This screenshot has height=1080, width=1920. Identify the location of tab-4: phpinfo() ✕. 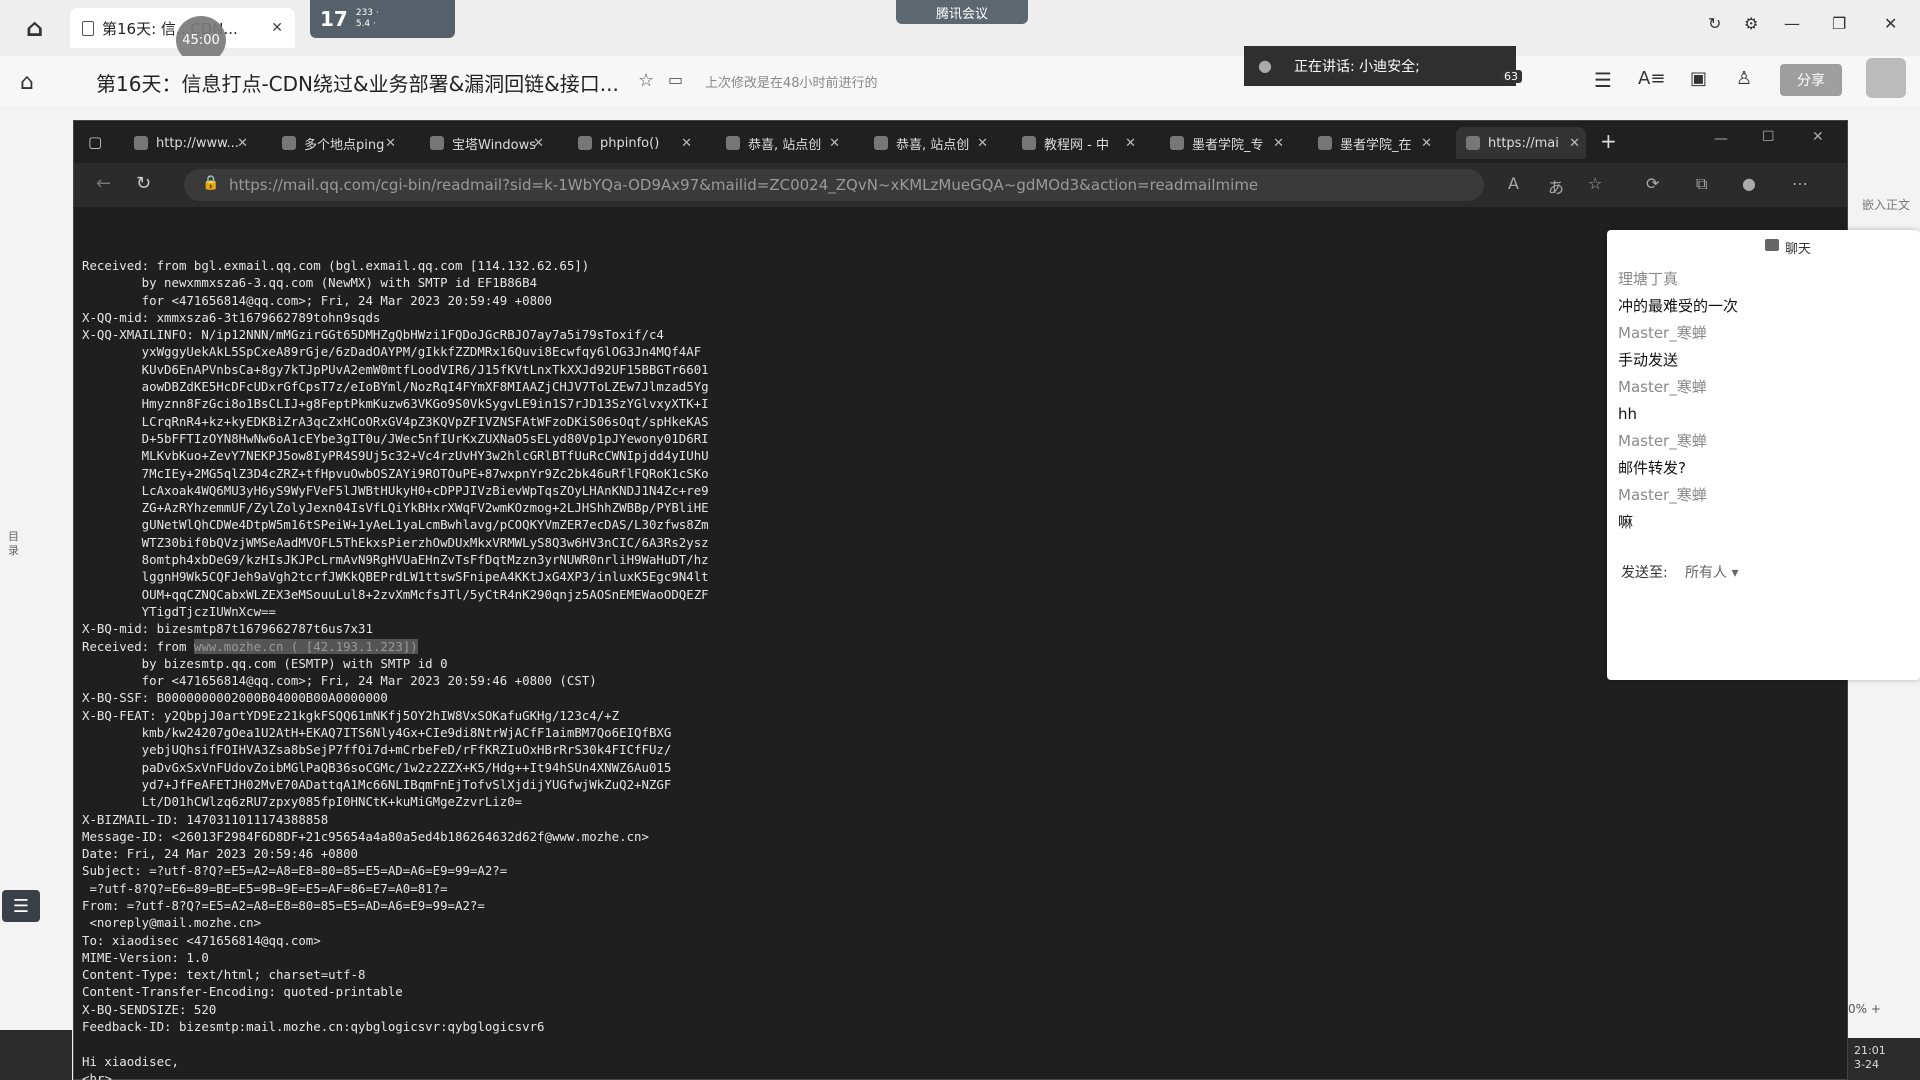
(633, 143).